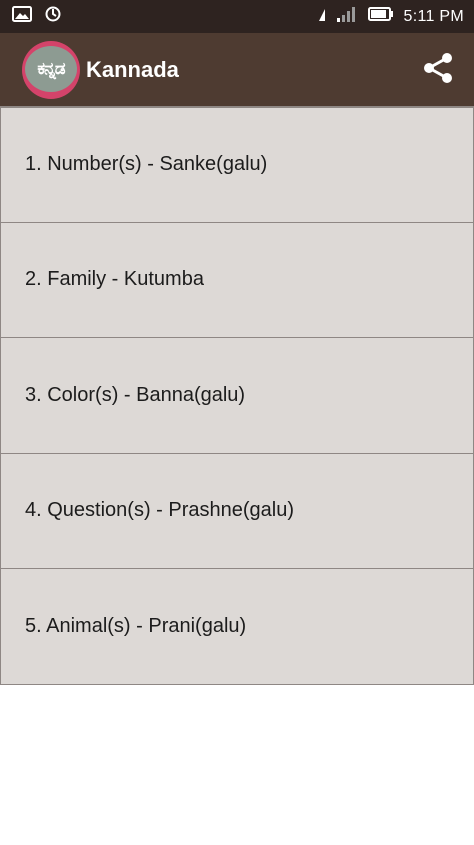 The image size is (474, 845). I want to click on app-logo-inner: ಕನ್ನಡ, so click(51, 69).